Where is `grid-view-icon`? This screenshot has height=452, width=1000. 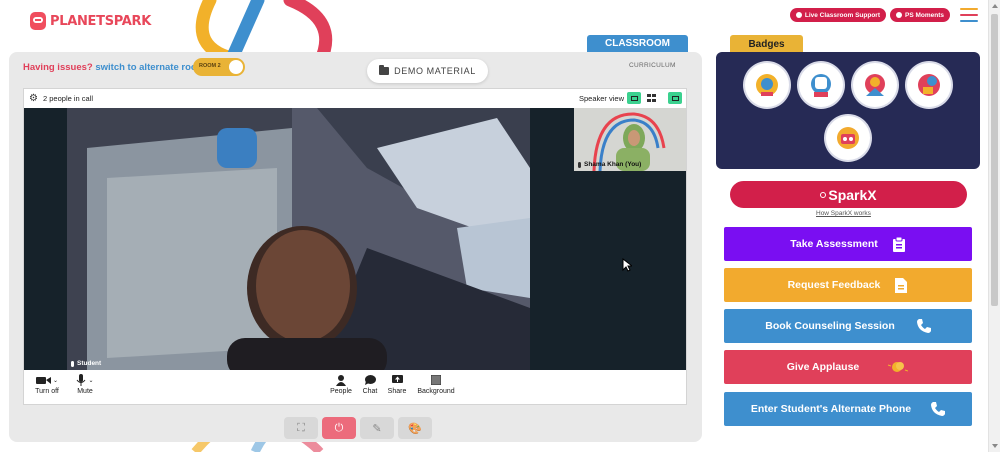 grid-view-icon is located at coordinates (651, 98).